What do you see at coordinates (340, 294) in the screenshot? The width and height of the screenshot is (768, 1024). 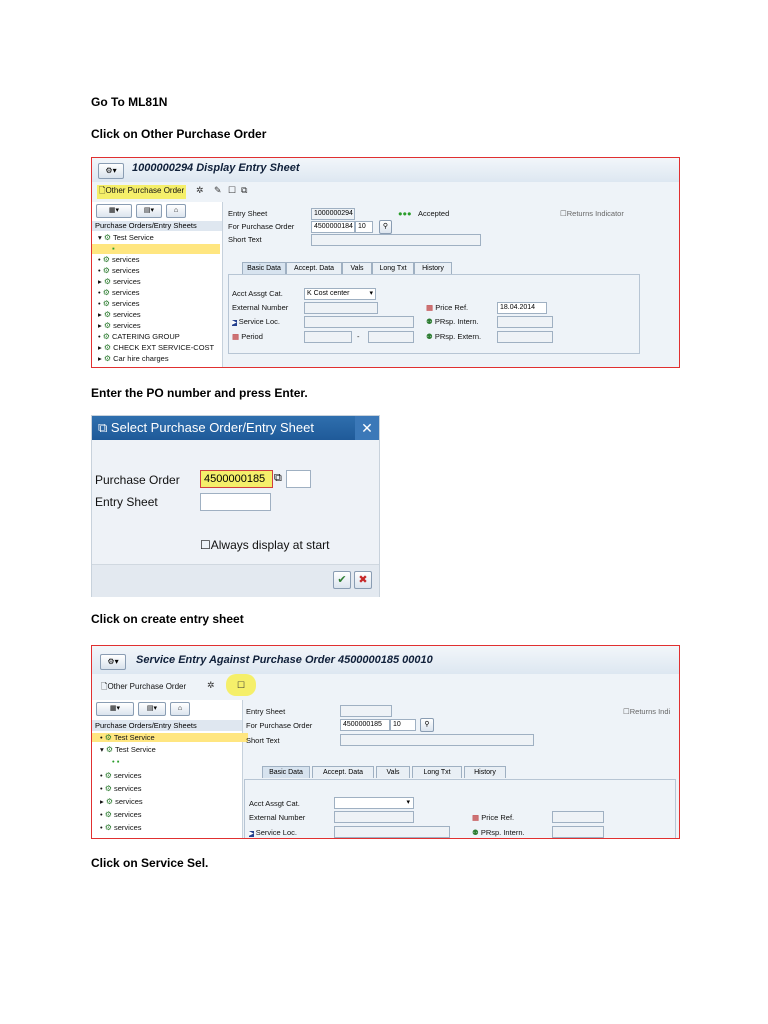 I see `acct-assgt-dropdown: K Cost center ▾` at bounding box center [340, 294].